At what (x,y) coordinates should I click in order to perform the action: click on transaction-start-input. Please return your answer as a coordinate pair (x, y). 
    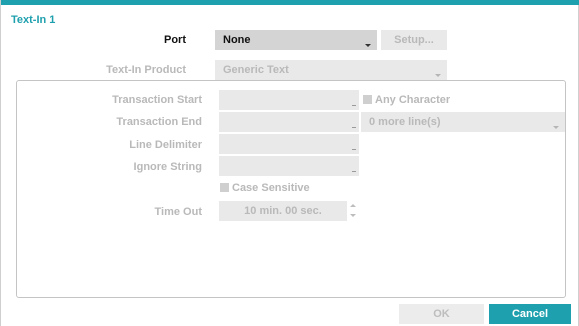
    Looking at the image, I should click on (289, 100).